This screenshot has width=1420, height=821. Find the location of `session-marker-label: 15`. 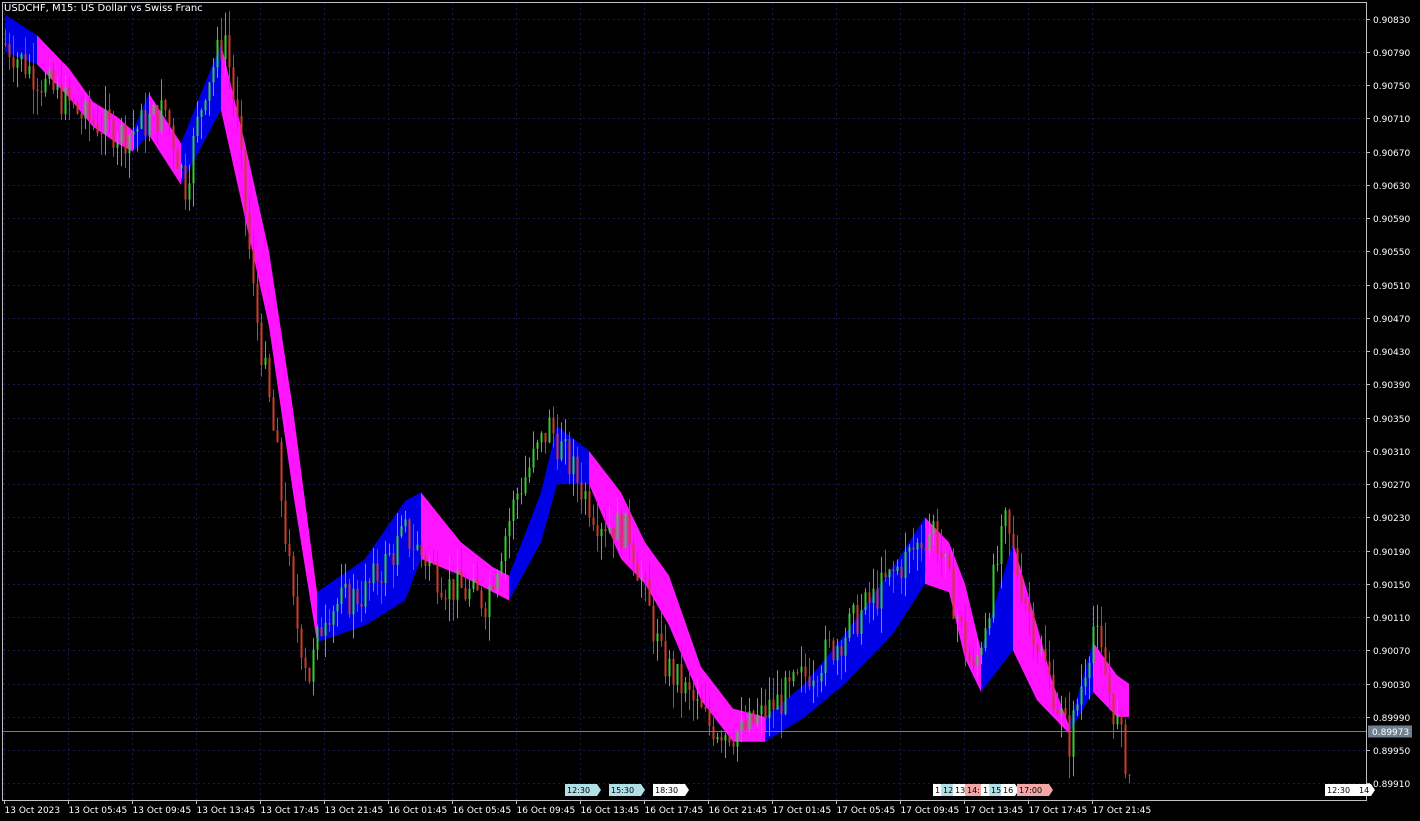

session-marker-label: 15 is located at coordinates (996, 790).